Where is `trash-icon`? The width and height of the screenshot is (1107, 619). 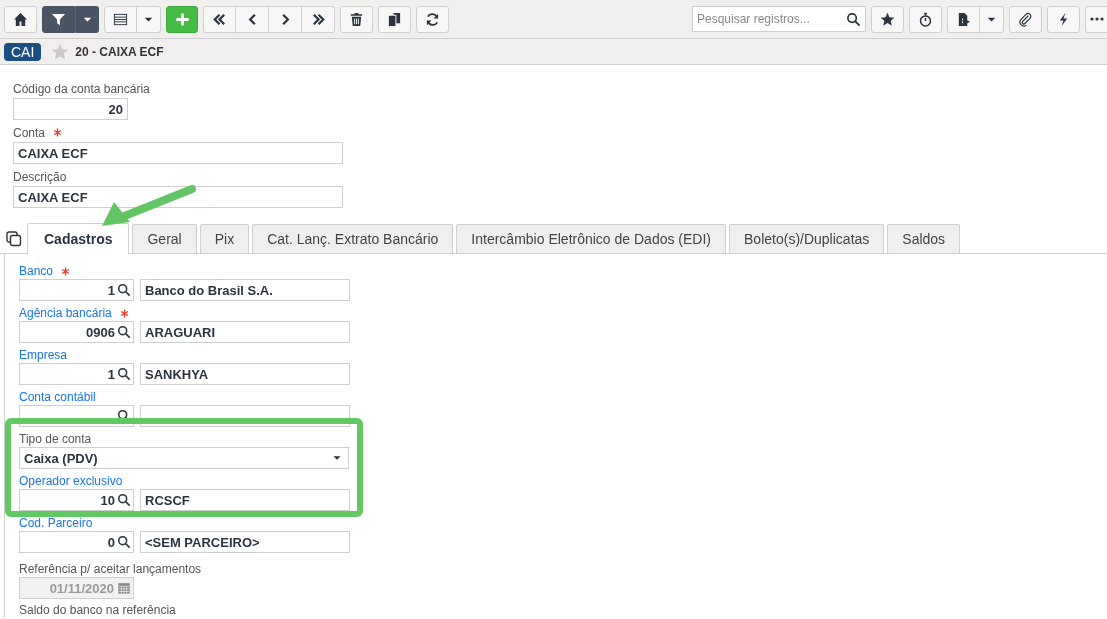
trash-icon is located at coordinates (356, 19).